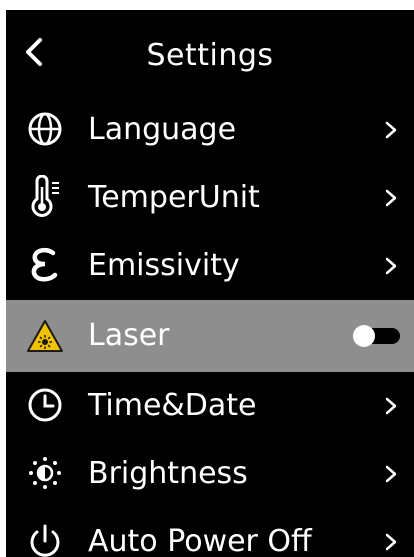 The width and height of the screenshot is (414, 557). I want to click on thermometer-icon, so click(45, 197).